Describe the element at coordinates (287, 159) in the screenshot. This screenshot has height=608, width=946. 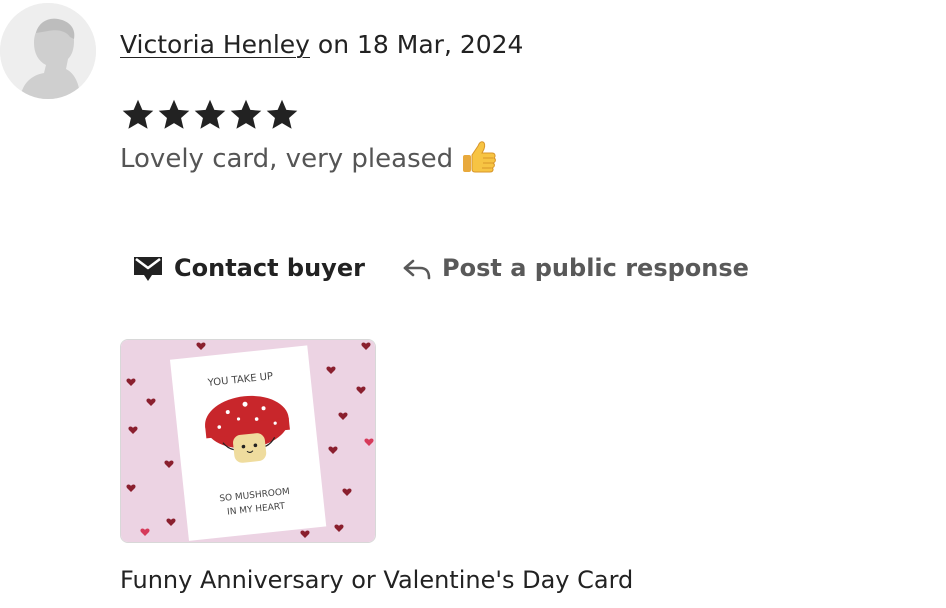
I see `review-body: Lovely card, very pleased` at that location.